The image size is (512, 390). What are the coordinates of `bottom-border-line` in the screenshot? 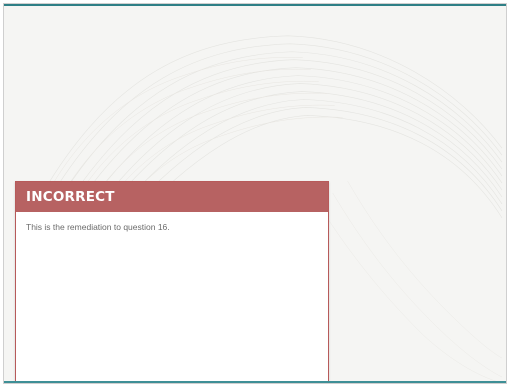 It's located at (255, 382).